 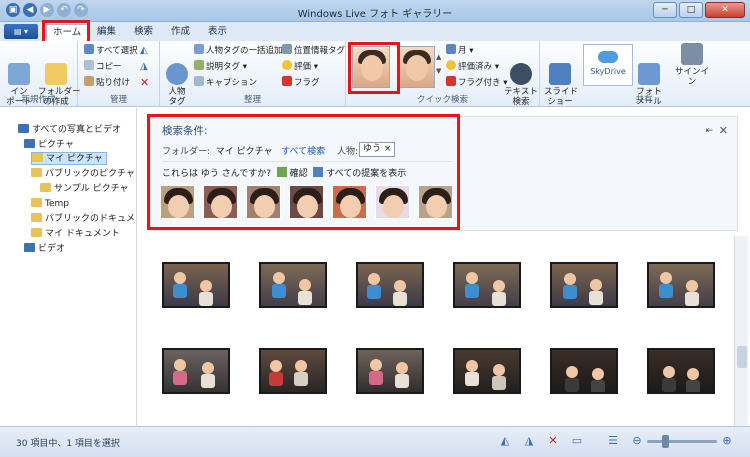 What do you see at coordinates (300, 66) in the screenshot?
I see `rating-button: 評価 ▾` at bounding box center [300, 66].